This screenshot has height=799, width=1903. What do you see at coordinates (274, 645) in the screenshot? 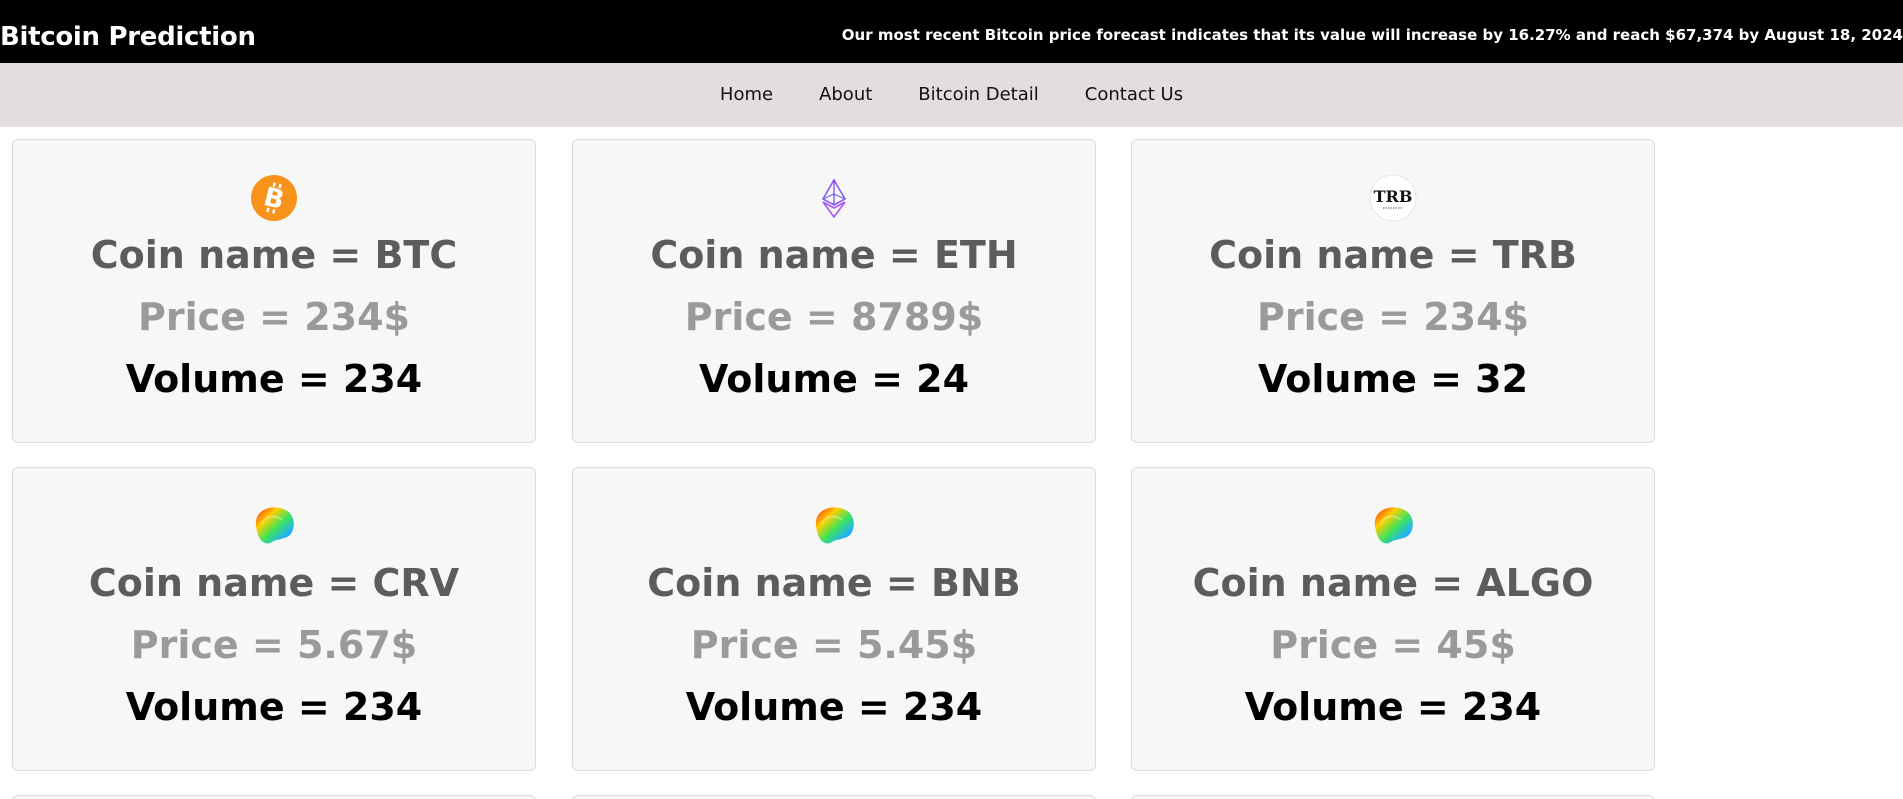
I see `coin-price: Price = 5.67$` at bounding box center [274, 645].